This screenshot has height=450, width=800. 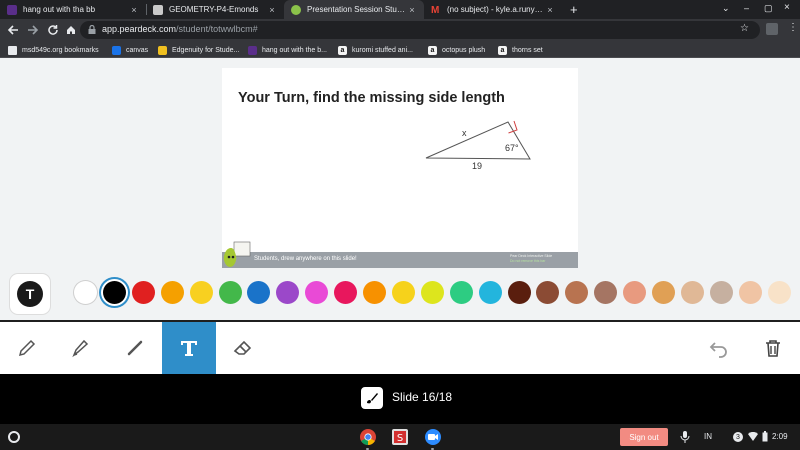 I want to click on trash-icon, so click(x=773, y=348).